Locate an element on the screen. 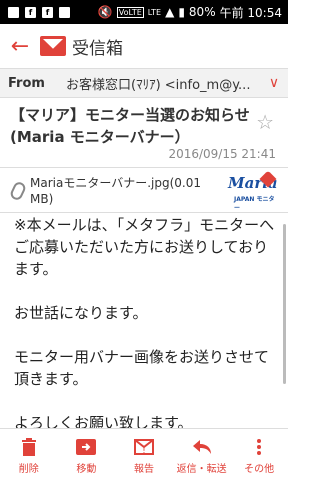 This screenshot has width=320, height=481. move-button: 移動 is located at coordinates (87, 455).